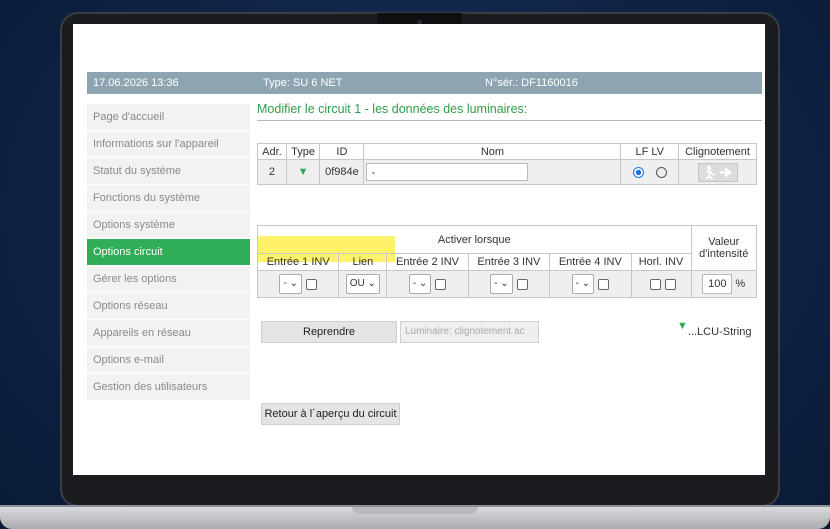  I want to click on entree4-inv-checkbox, so click(604, 284).